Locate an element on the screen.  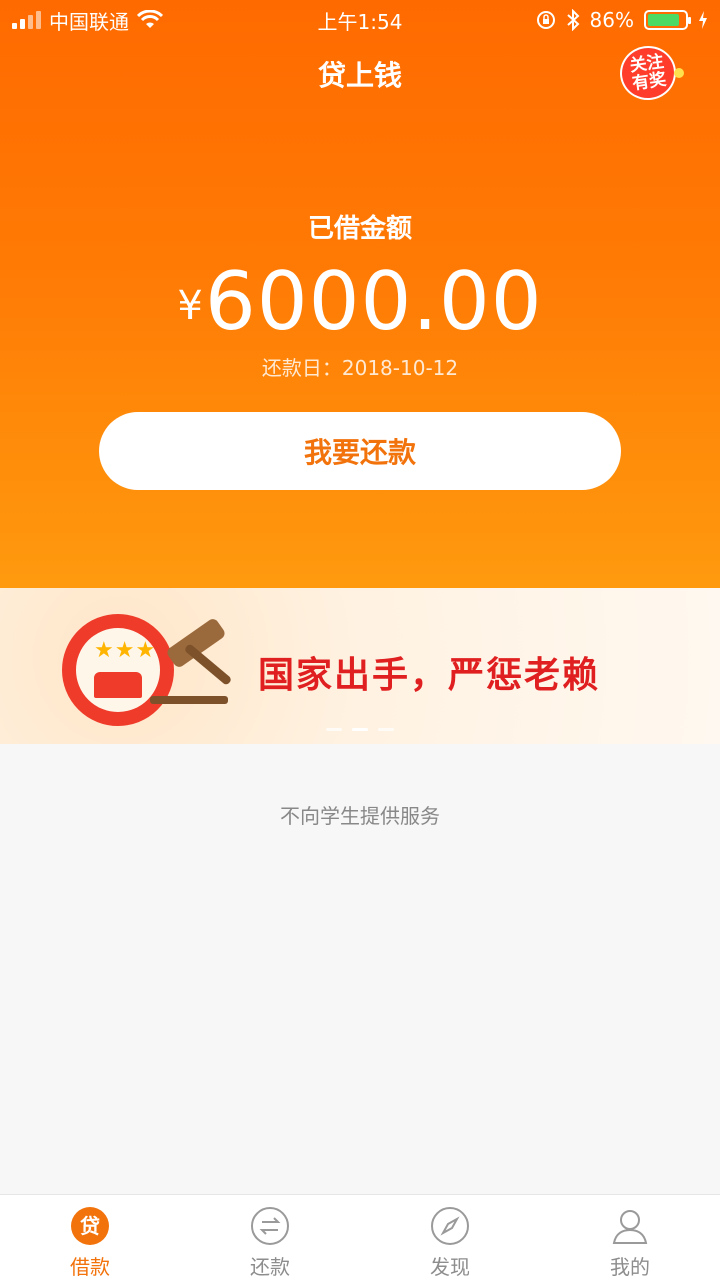
student-notice: 不向学生提供服务 is located at coordinates (360, 816).